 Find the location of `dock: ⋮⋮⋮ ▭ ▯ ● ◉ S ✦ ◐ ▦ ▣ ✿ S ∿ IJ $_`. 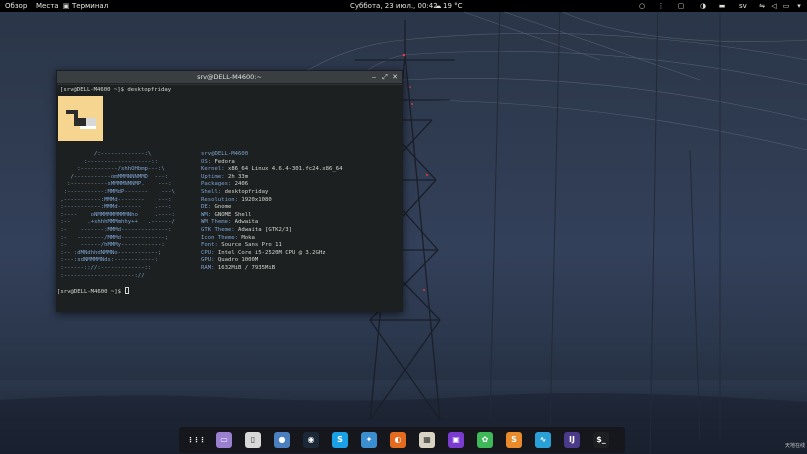

dock: ⋮⋮⋮ ▭ ▯ ● ◉ S ✦ ◐ ▦ ▣ ✿ S ∿ IJ $_ is located at coordinates (402, 440).